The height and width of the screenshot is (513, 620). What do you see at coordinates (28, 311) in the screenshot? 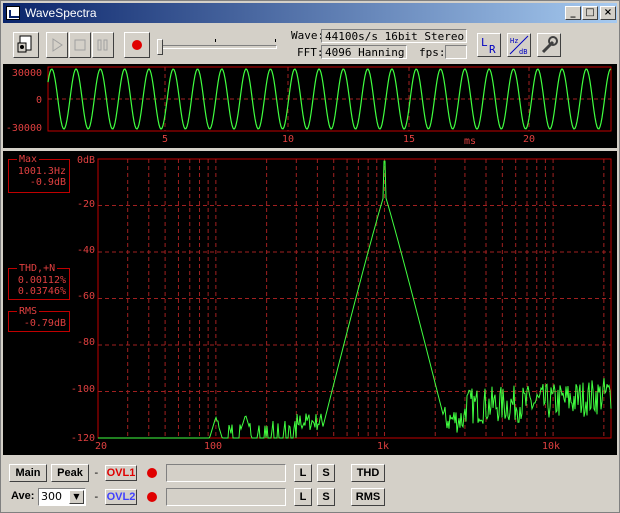
I see `rms-label: RMS` at bounding box center [28, 311].